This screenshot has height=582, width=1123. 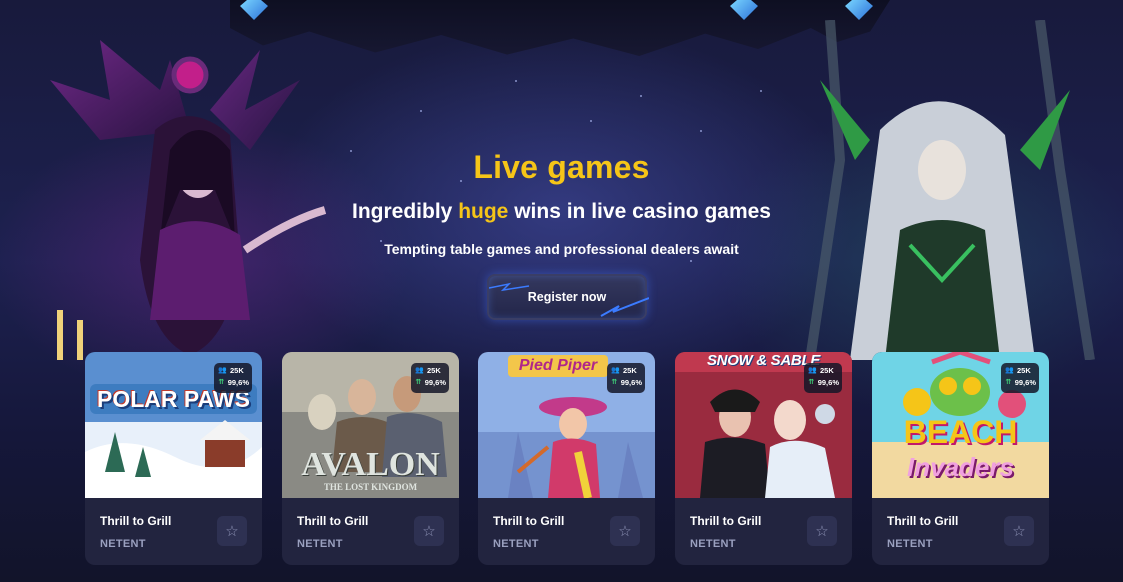 What do you see at coordinates (173, 425) in the screenshot?
I see `game-thumbnail: POLAR PAWS 👥 25K ⇈ 99,6%` at bounding box center [173, 425].